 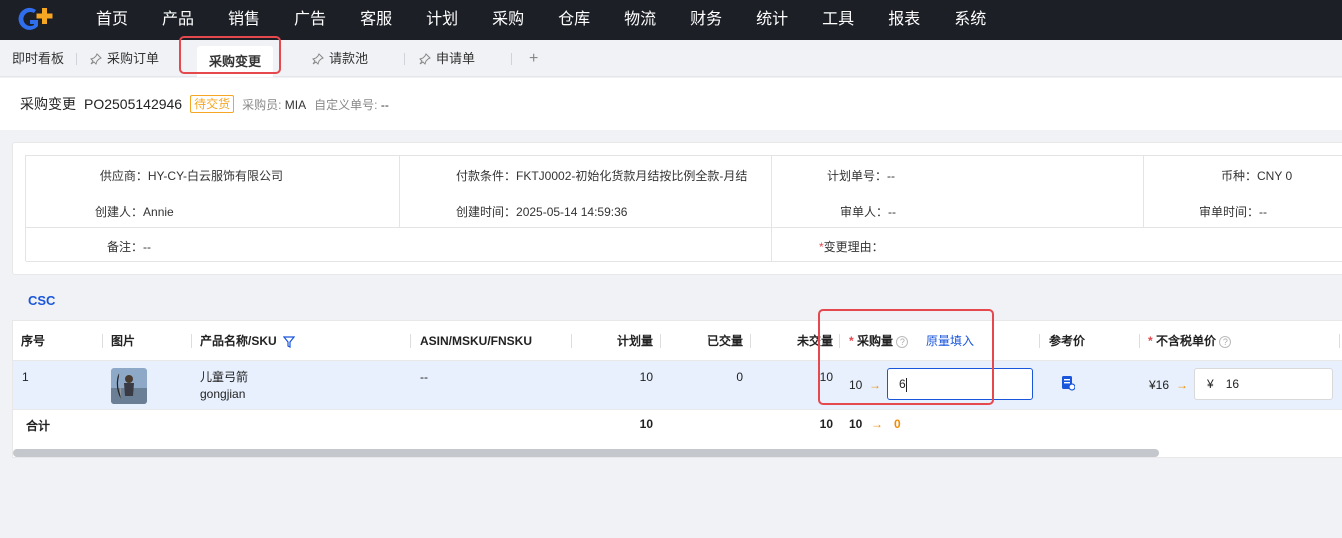 What do you see at coordinates (424, 377) in the screenshot?
I see `asin-value: --` at bounding box center [424, 377].